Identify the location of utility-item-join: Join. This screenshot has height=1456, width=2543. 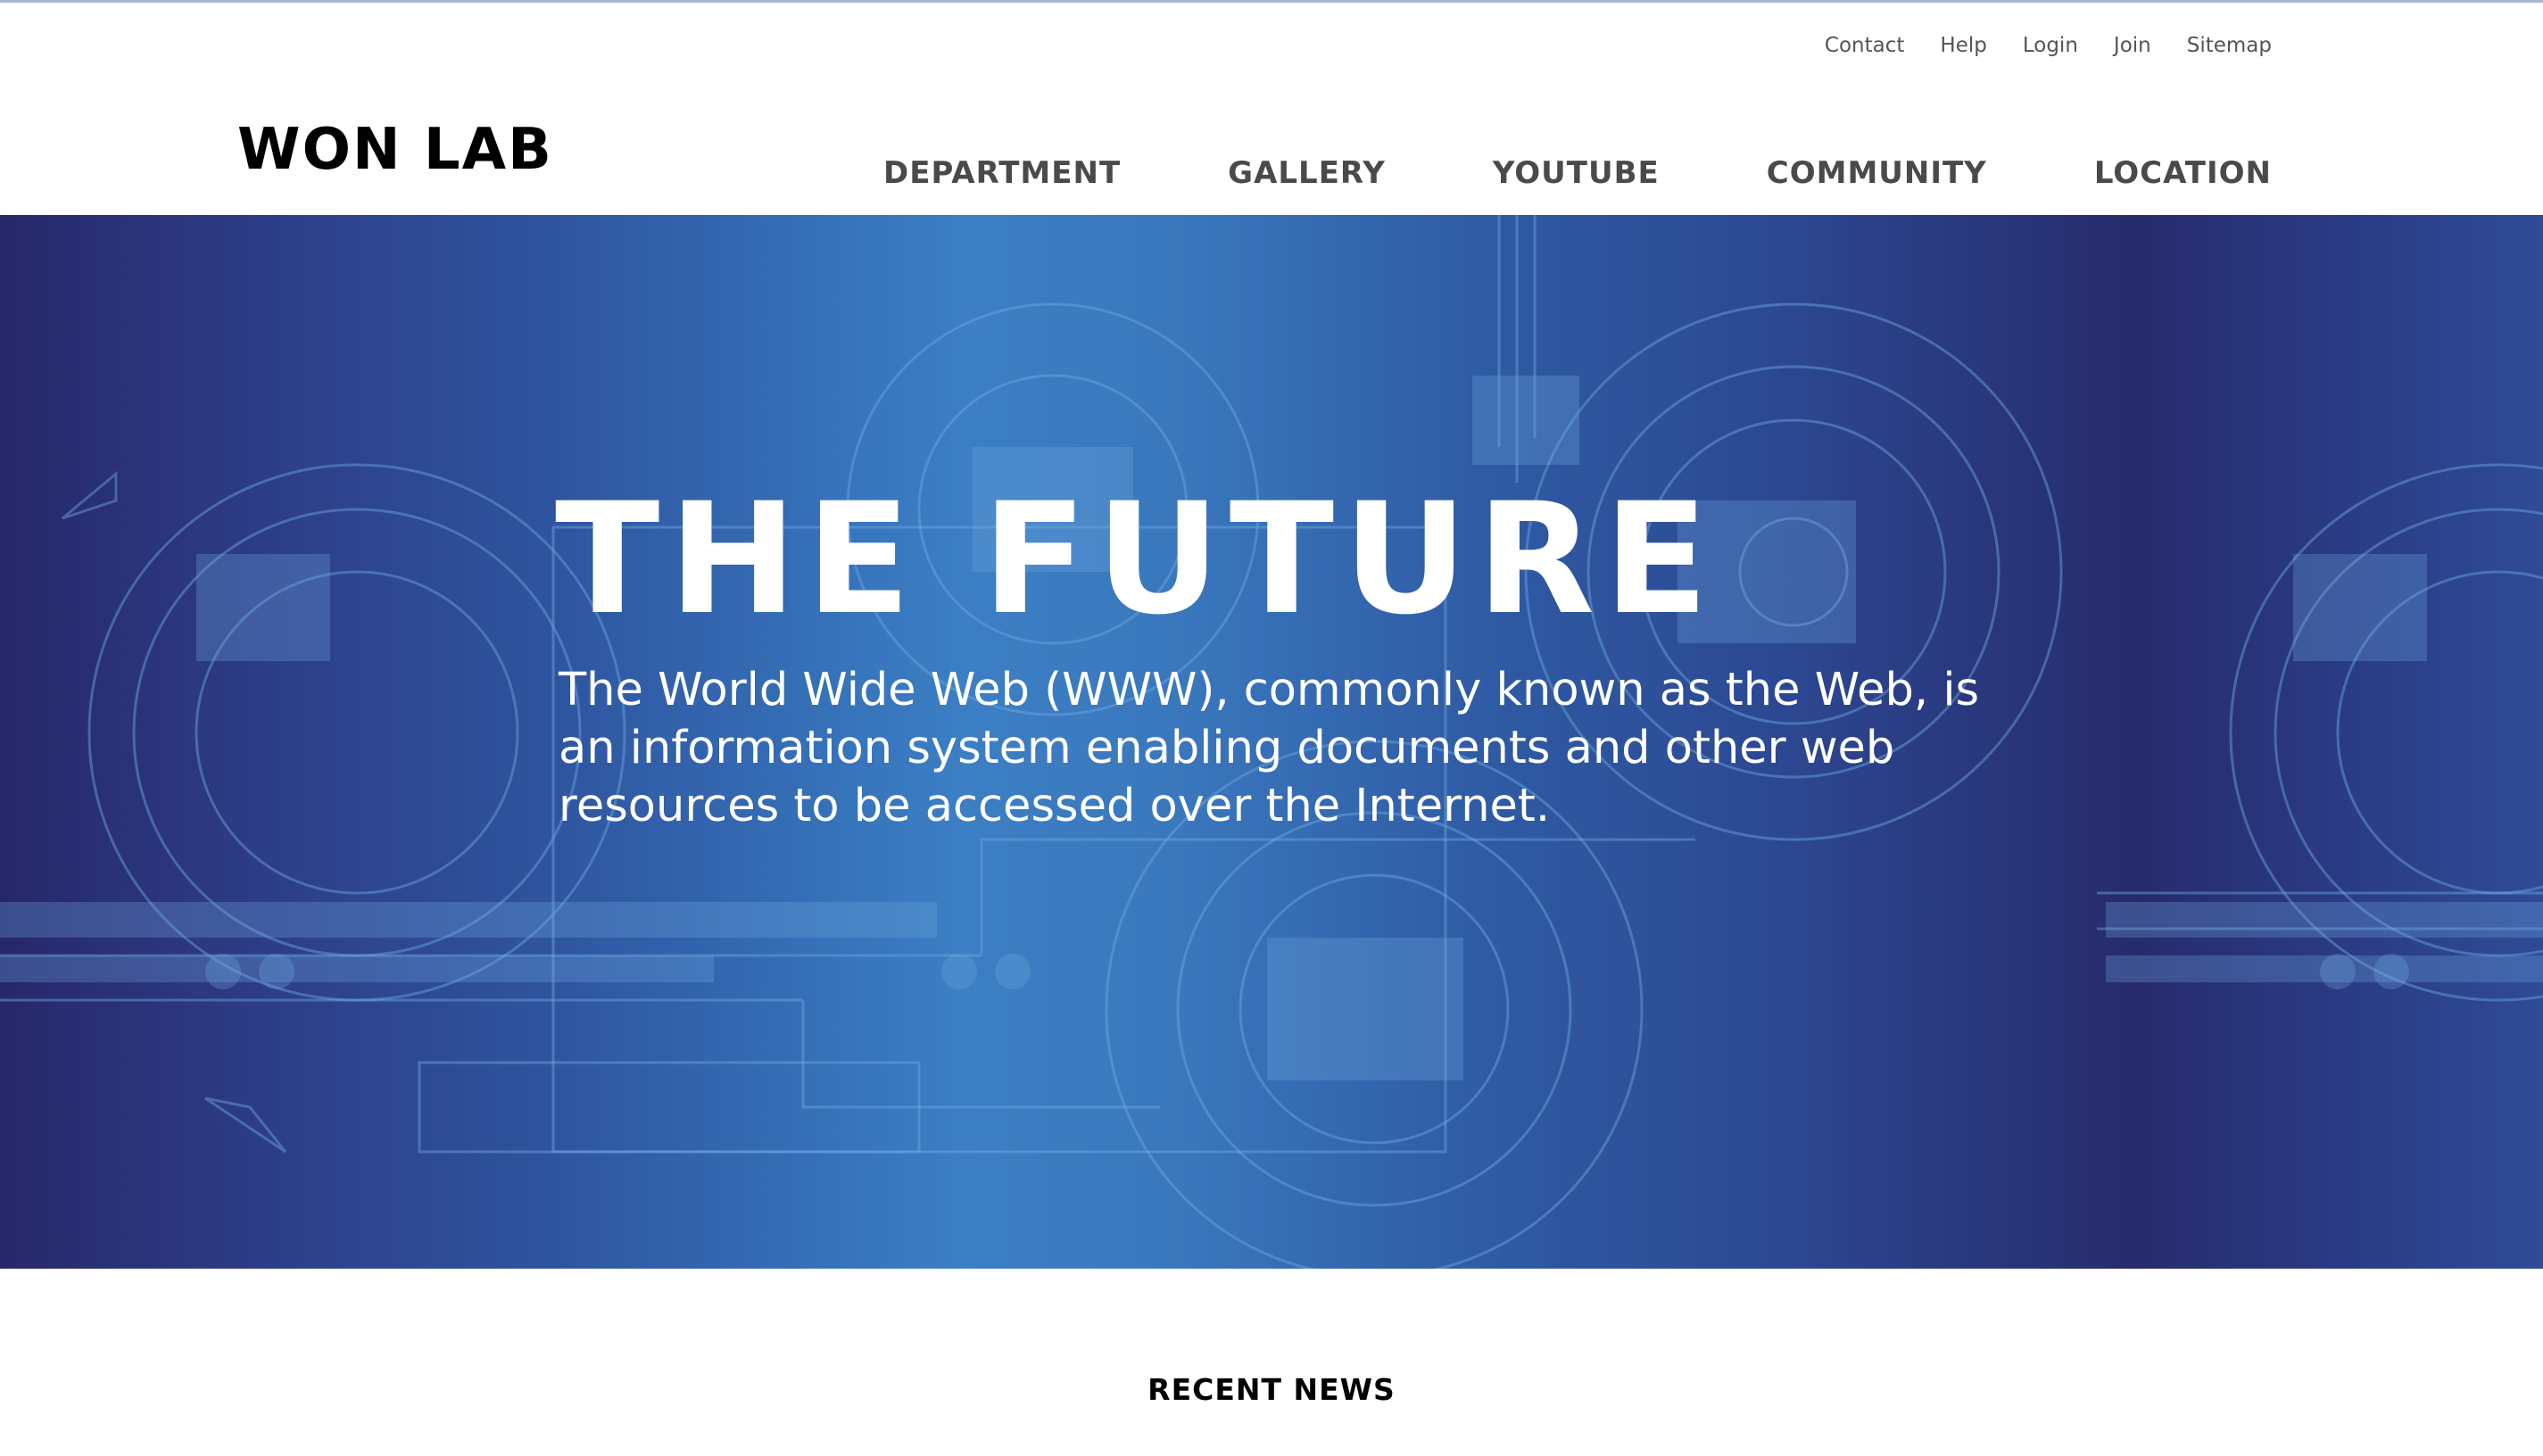
(2132, 45).